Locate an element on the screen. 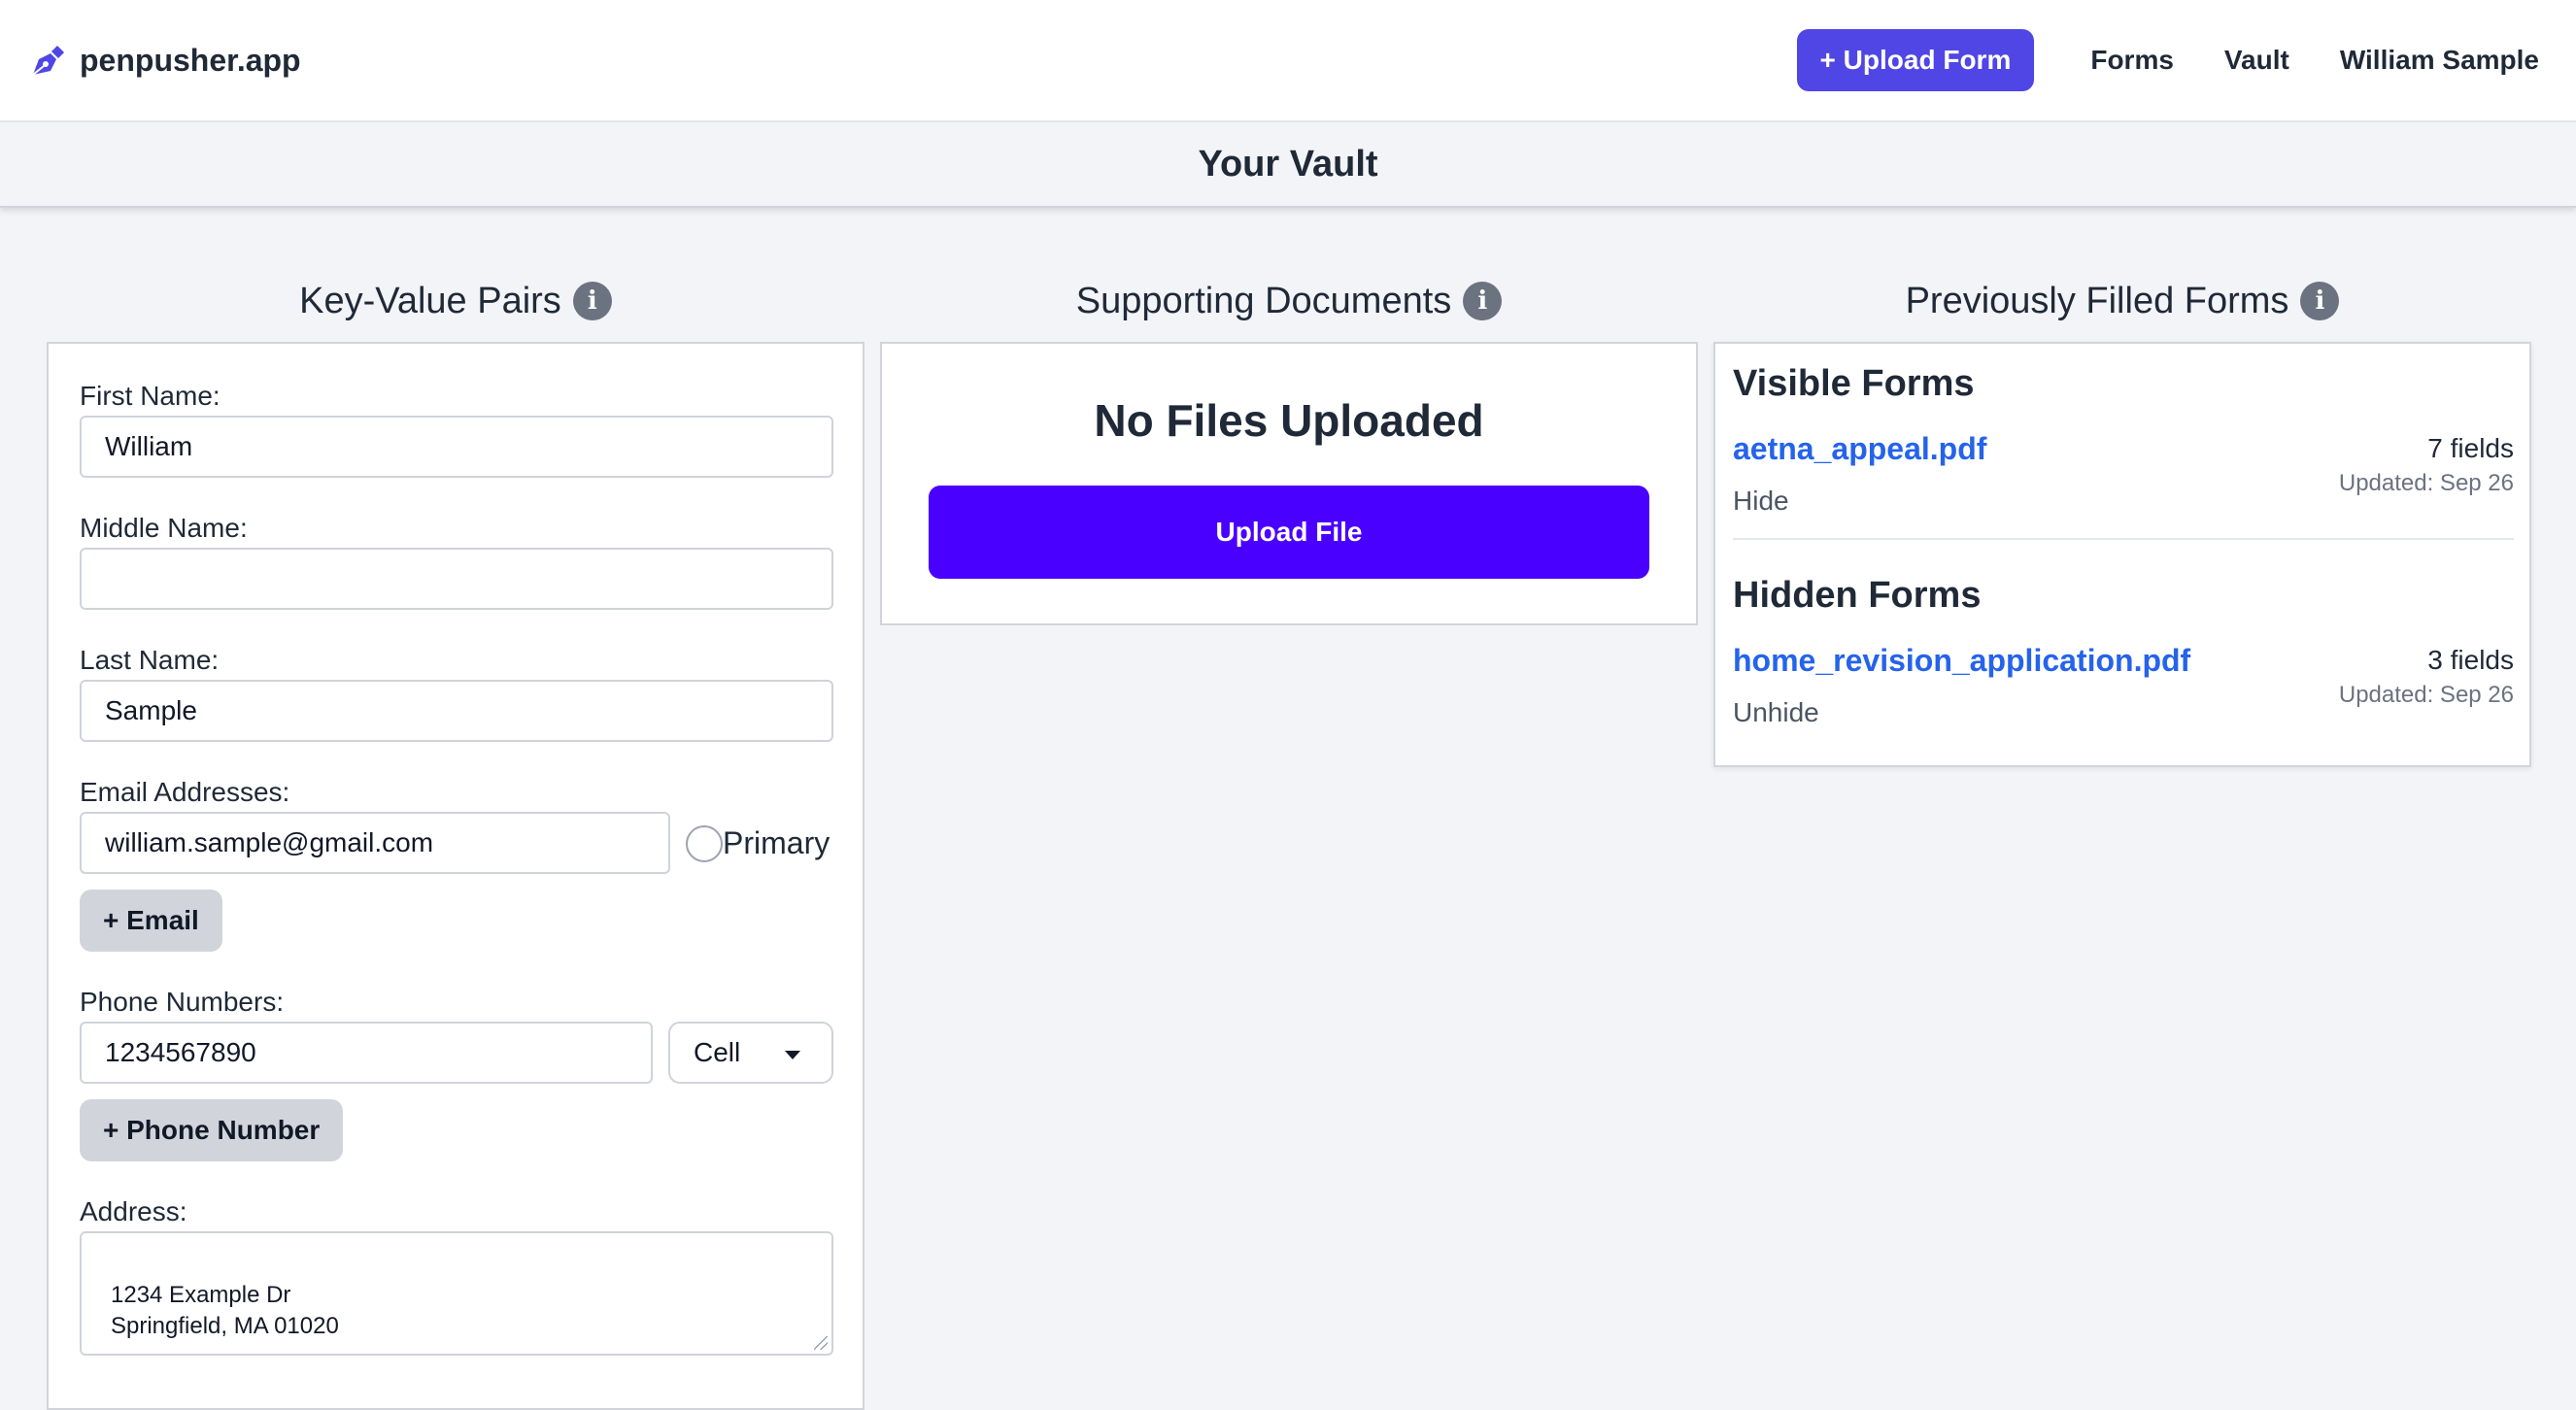 This screenshot has height=1410, width=2576. middle-name-label: Middle Name: is located at coordinates (164, 528).